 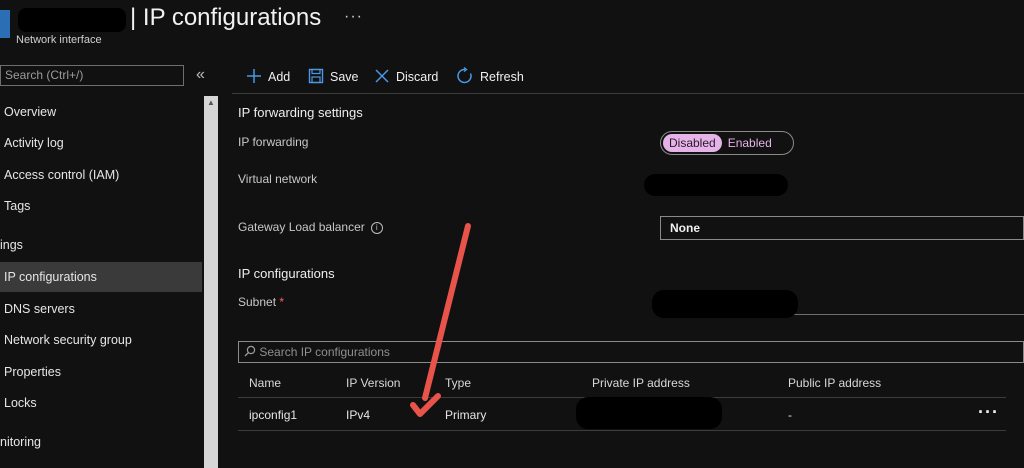 What do you see at coordinates (641, 383) in the screenshot?
I see `column-header-private-ip: Private IP address` at bounding box center [641, 383].